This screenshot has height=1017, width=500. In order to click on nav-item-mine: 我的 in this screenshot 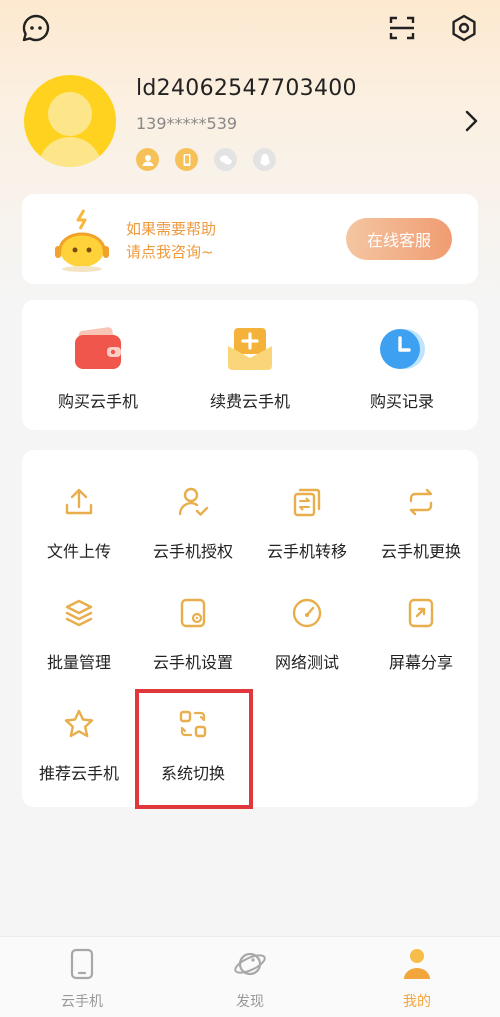, I will do `click(417, 979)`.